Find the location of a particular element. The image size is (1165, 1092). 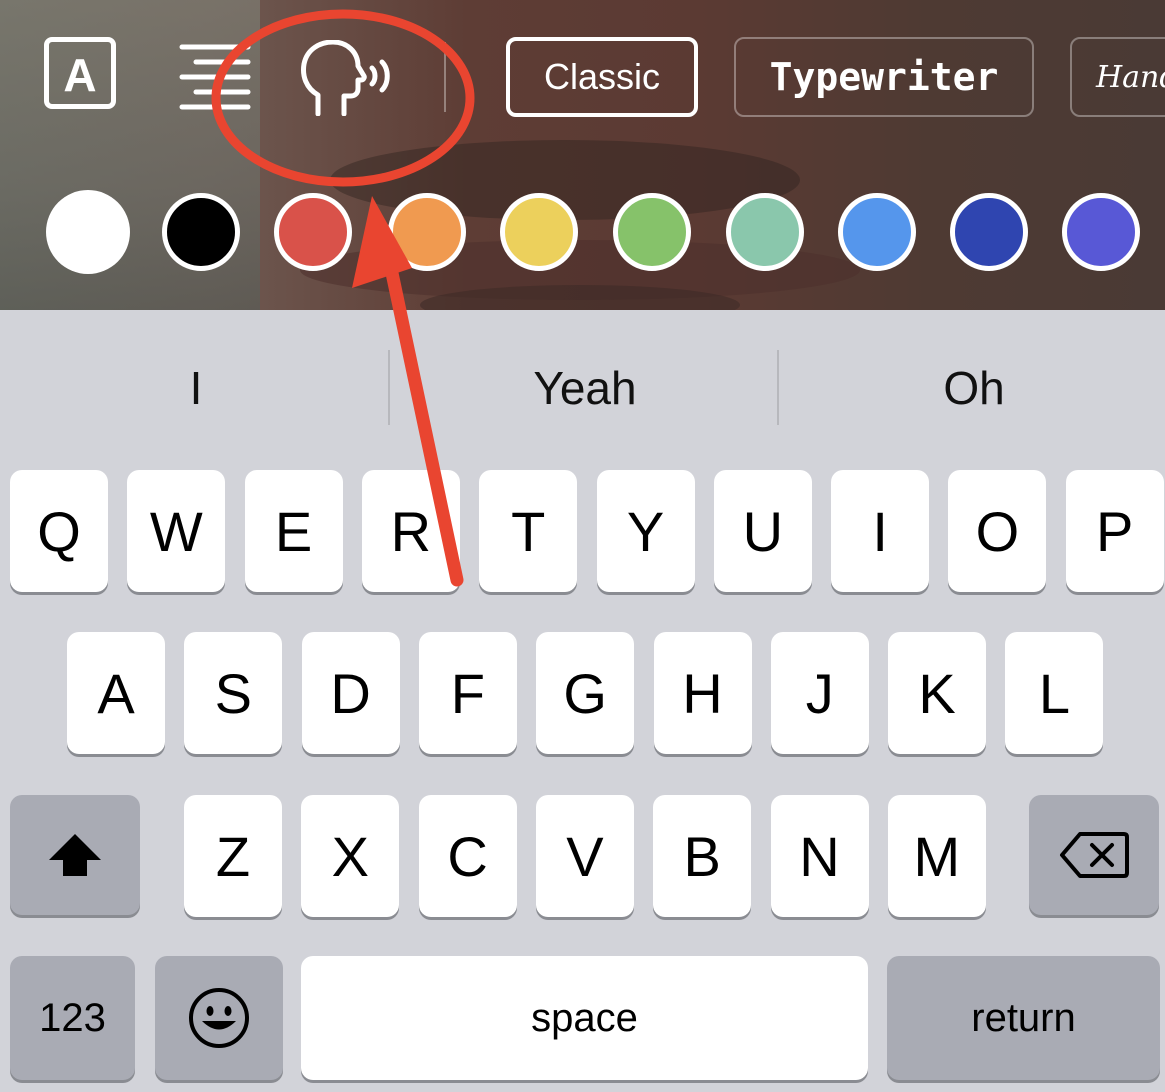

space-key: space is located at coordinates (584, 1018).